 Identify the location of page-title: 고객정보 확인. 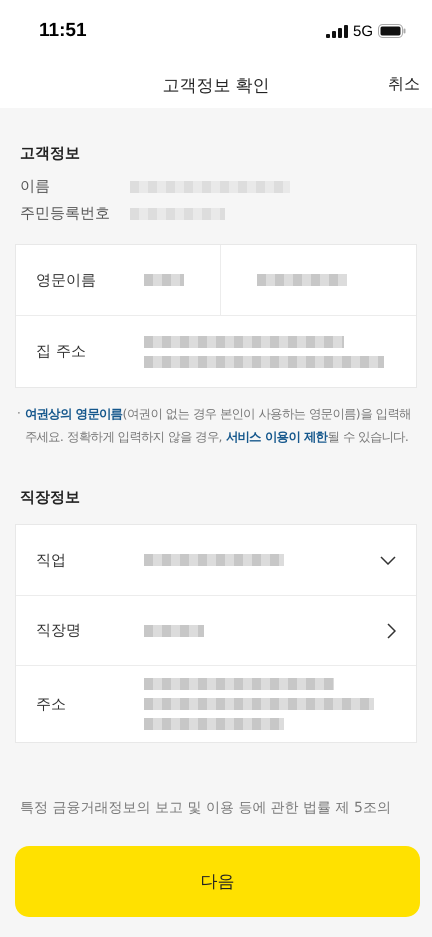
(216, 85).